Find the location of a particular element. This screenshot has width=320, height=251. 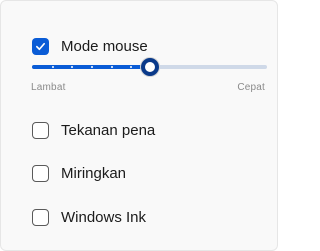

mouse-mode-label: Mode mouse is located at coordinates (104, 46).